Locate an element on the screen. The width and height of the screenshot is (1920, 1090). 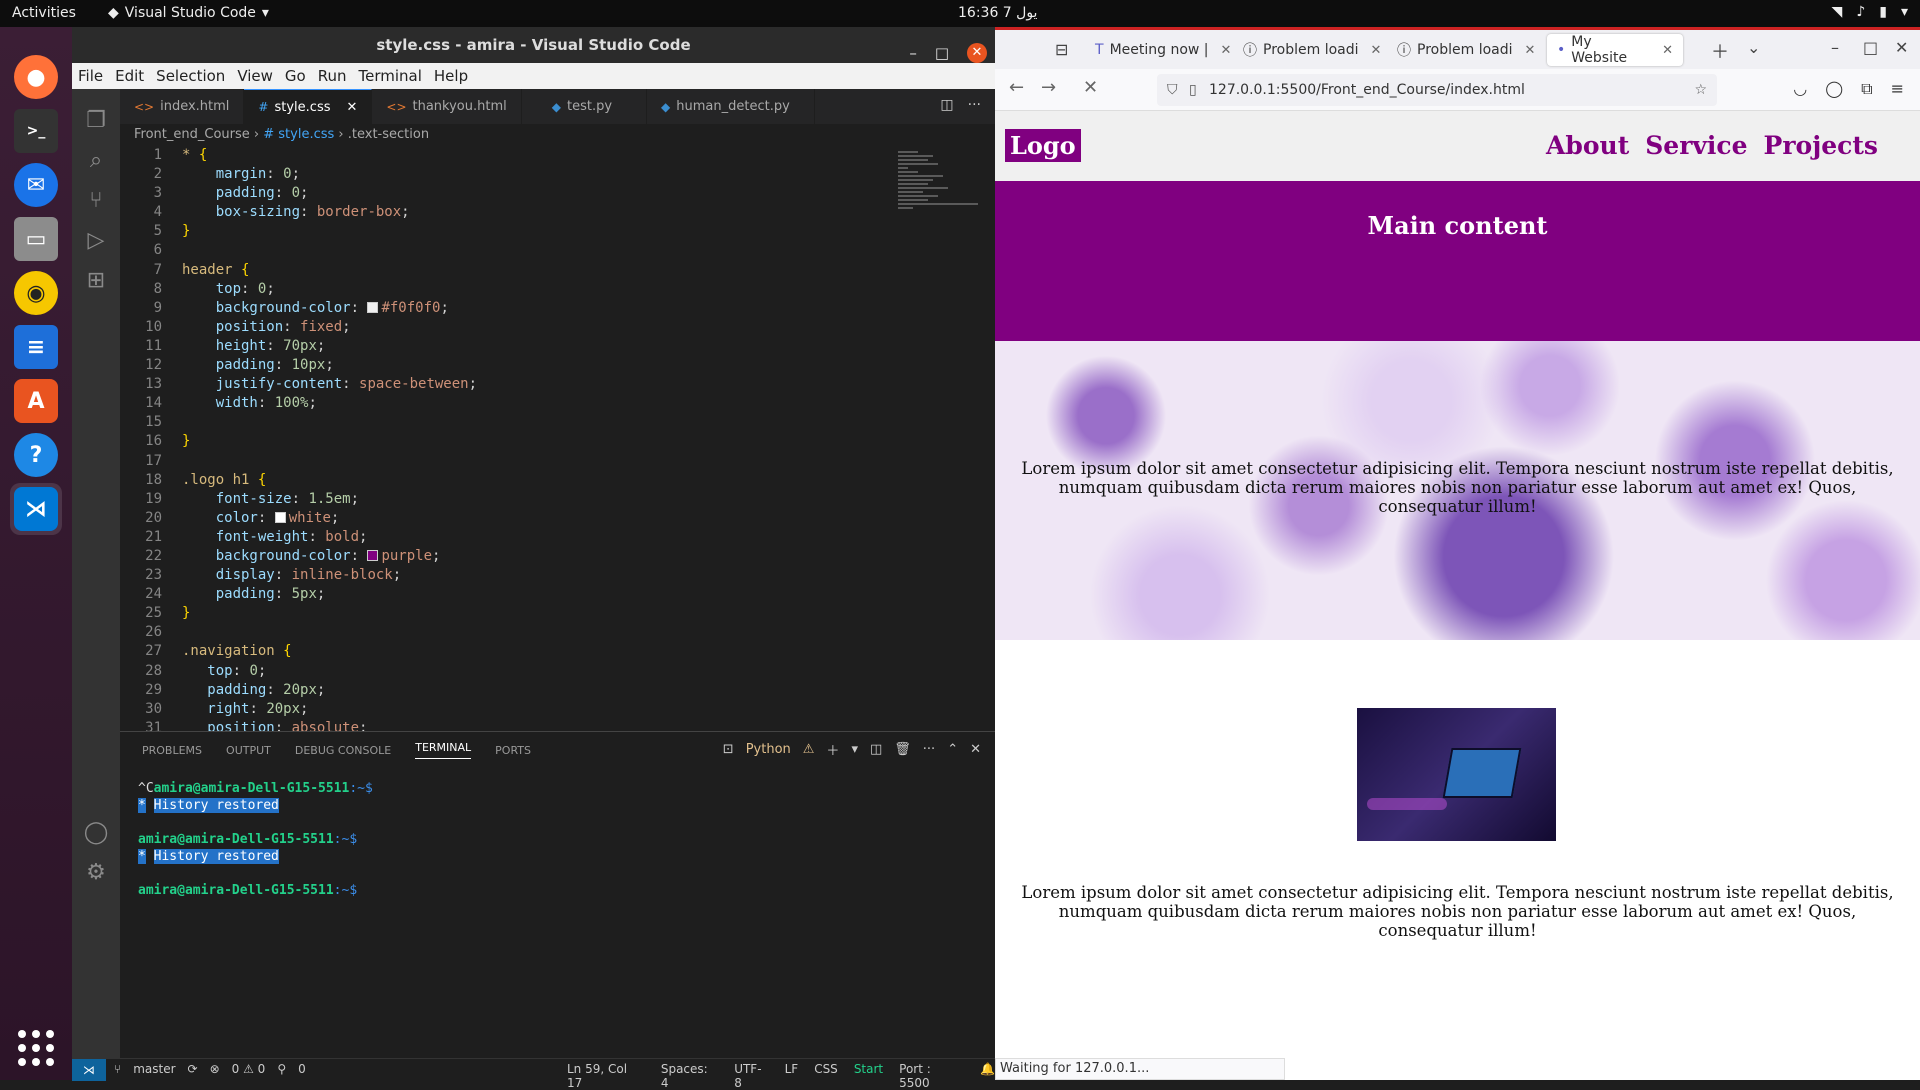
menu-view: View is located at coordinates (255, 76).